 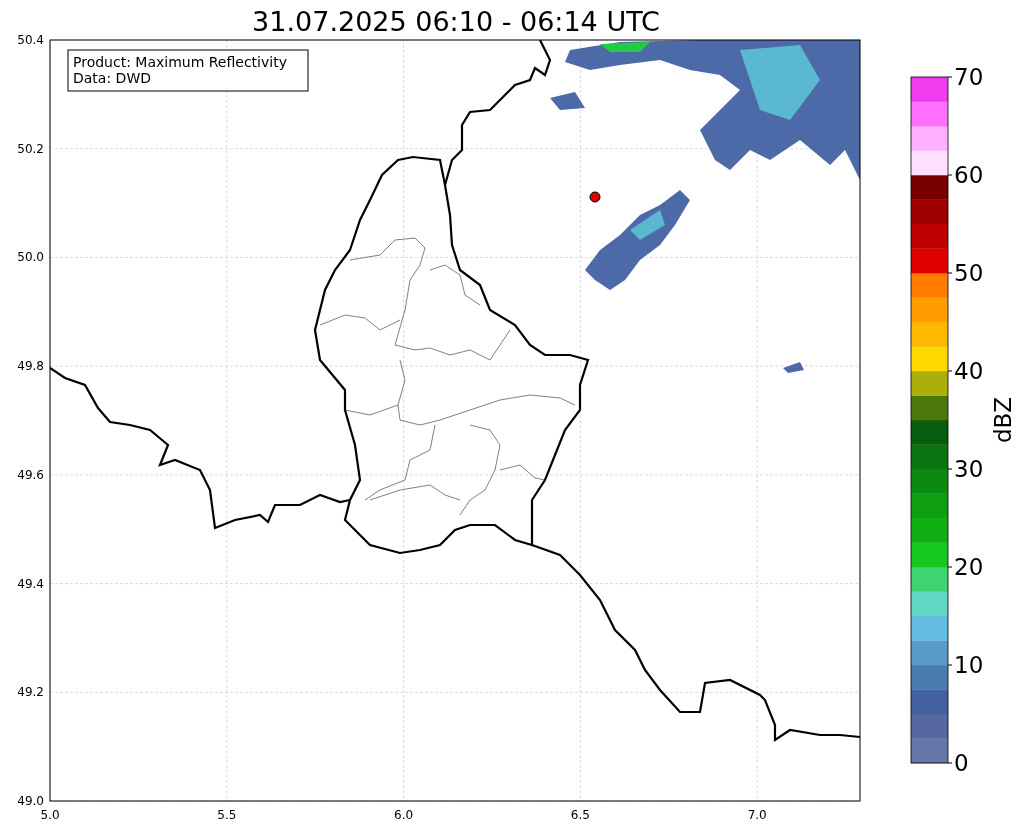 I want to click on colorbar-tick-label: 60, so click(x=969, y=175).